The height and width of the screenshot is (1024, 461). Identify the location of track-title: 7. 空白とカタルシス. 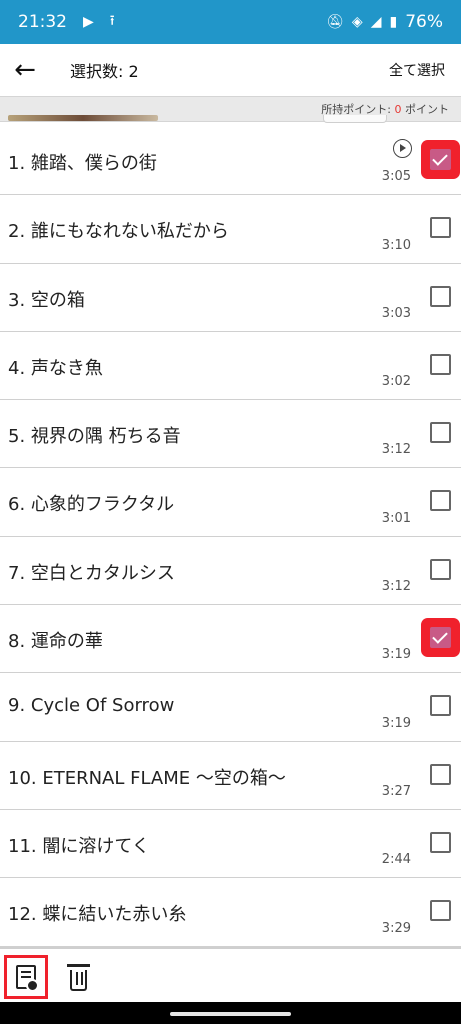
(91, 573).